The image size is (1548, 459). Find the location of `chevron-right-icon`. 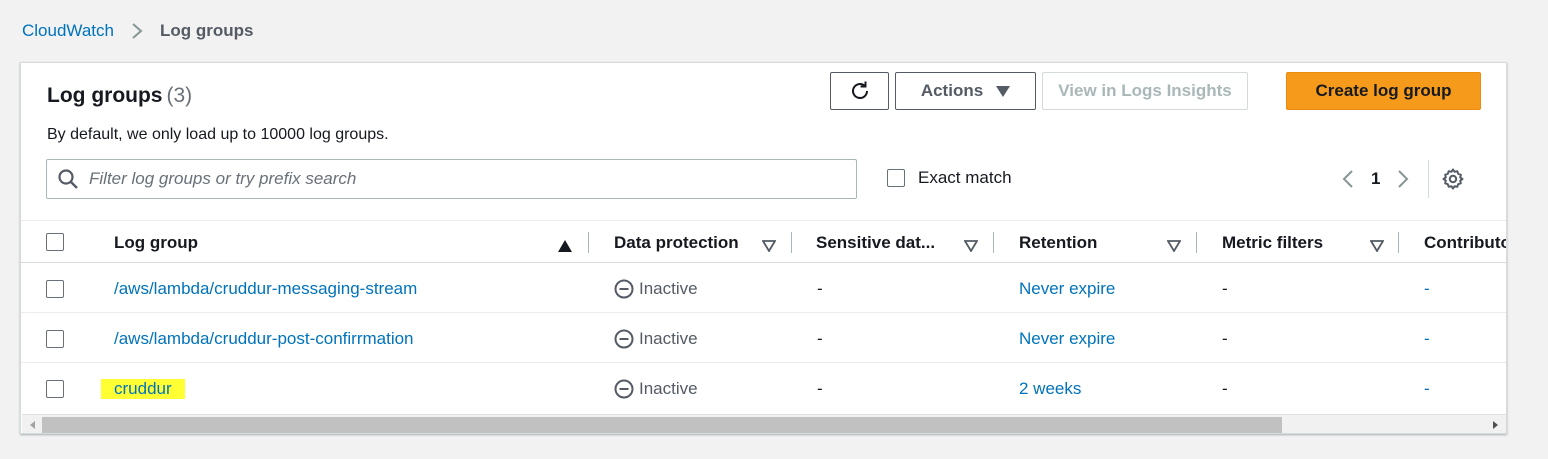

chevron-right-icon is located at coordinates (137, 31).